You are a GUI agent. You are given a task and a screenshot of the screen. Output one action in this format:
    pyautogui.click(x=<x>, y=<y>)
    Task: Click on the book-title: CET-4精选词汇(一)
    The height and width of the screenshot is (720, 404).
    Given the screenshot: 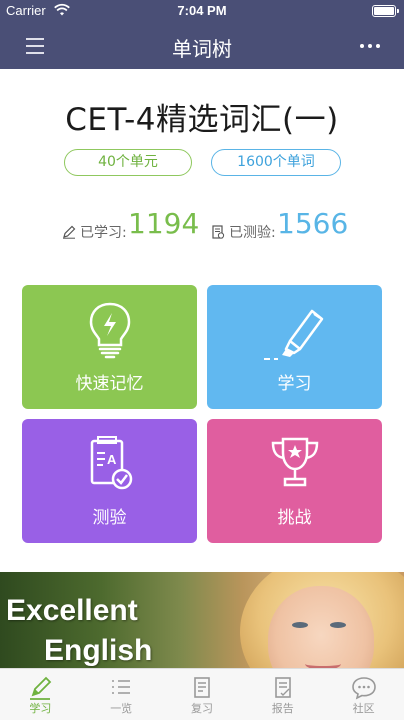 What is the action you would take?
    pyautogui.click(x=202, y=120)
    